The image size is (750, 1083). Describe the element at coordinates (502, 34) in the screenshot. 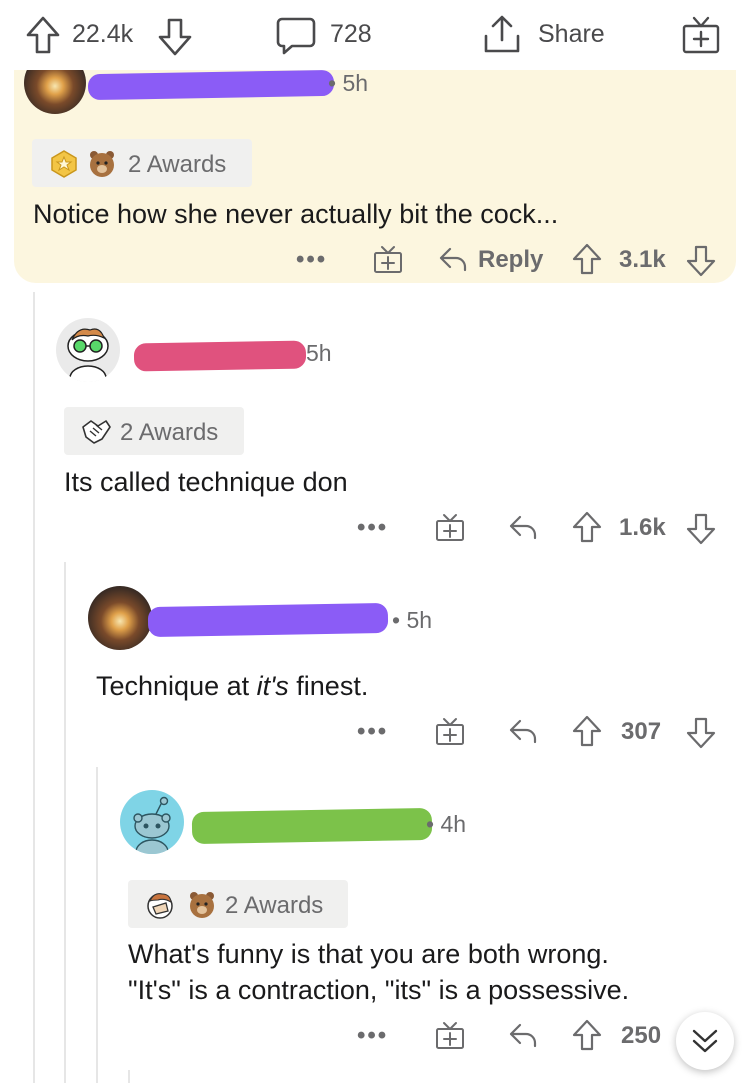

I see `share-icon` at that location.